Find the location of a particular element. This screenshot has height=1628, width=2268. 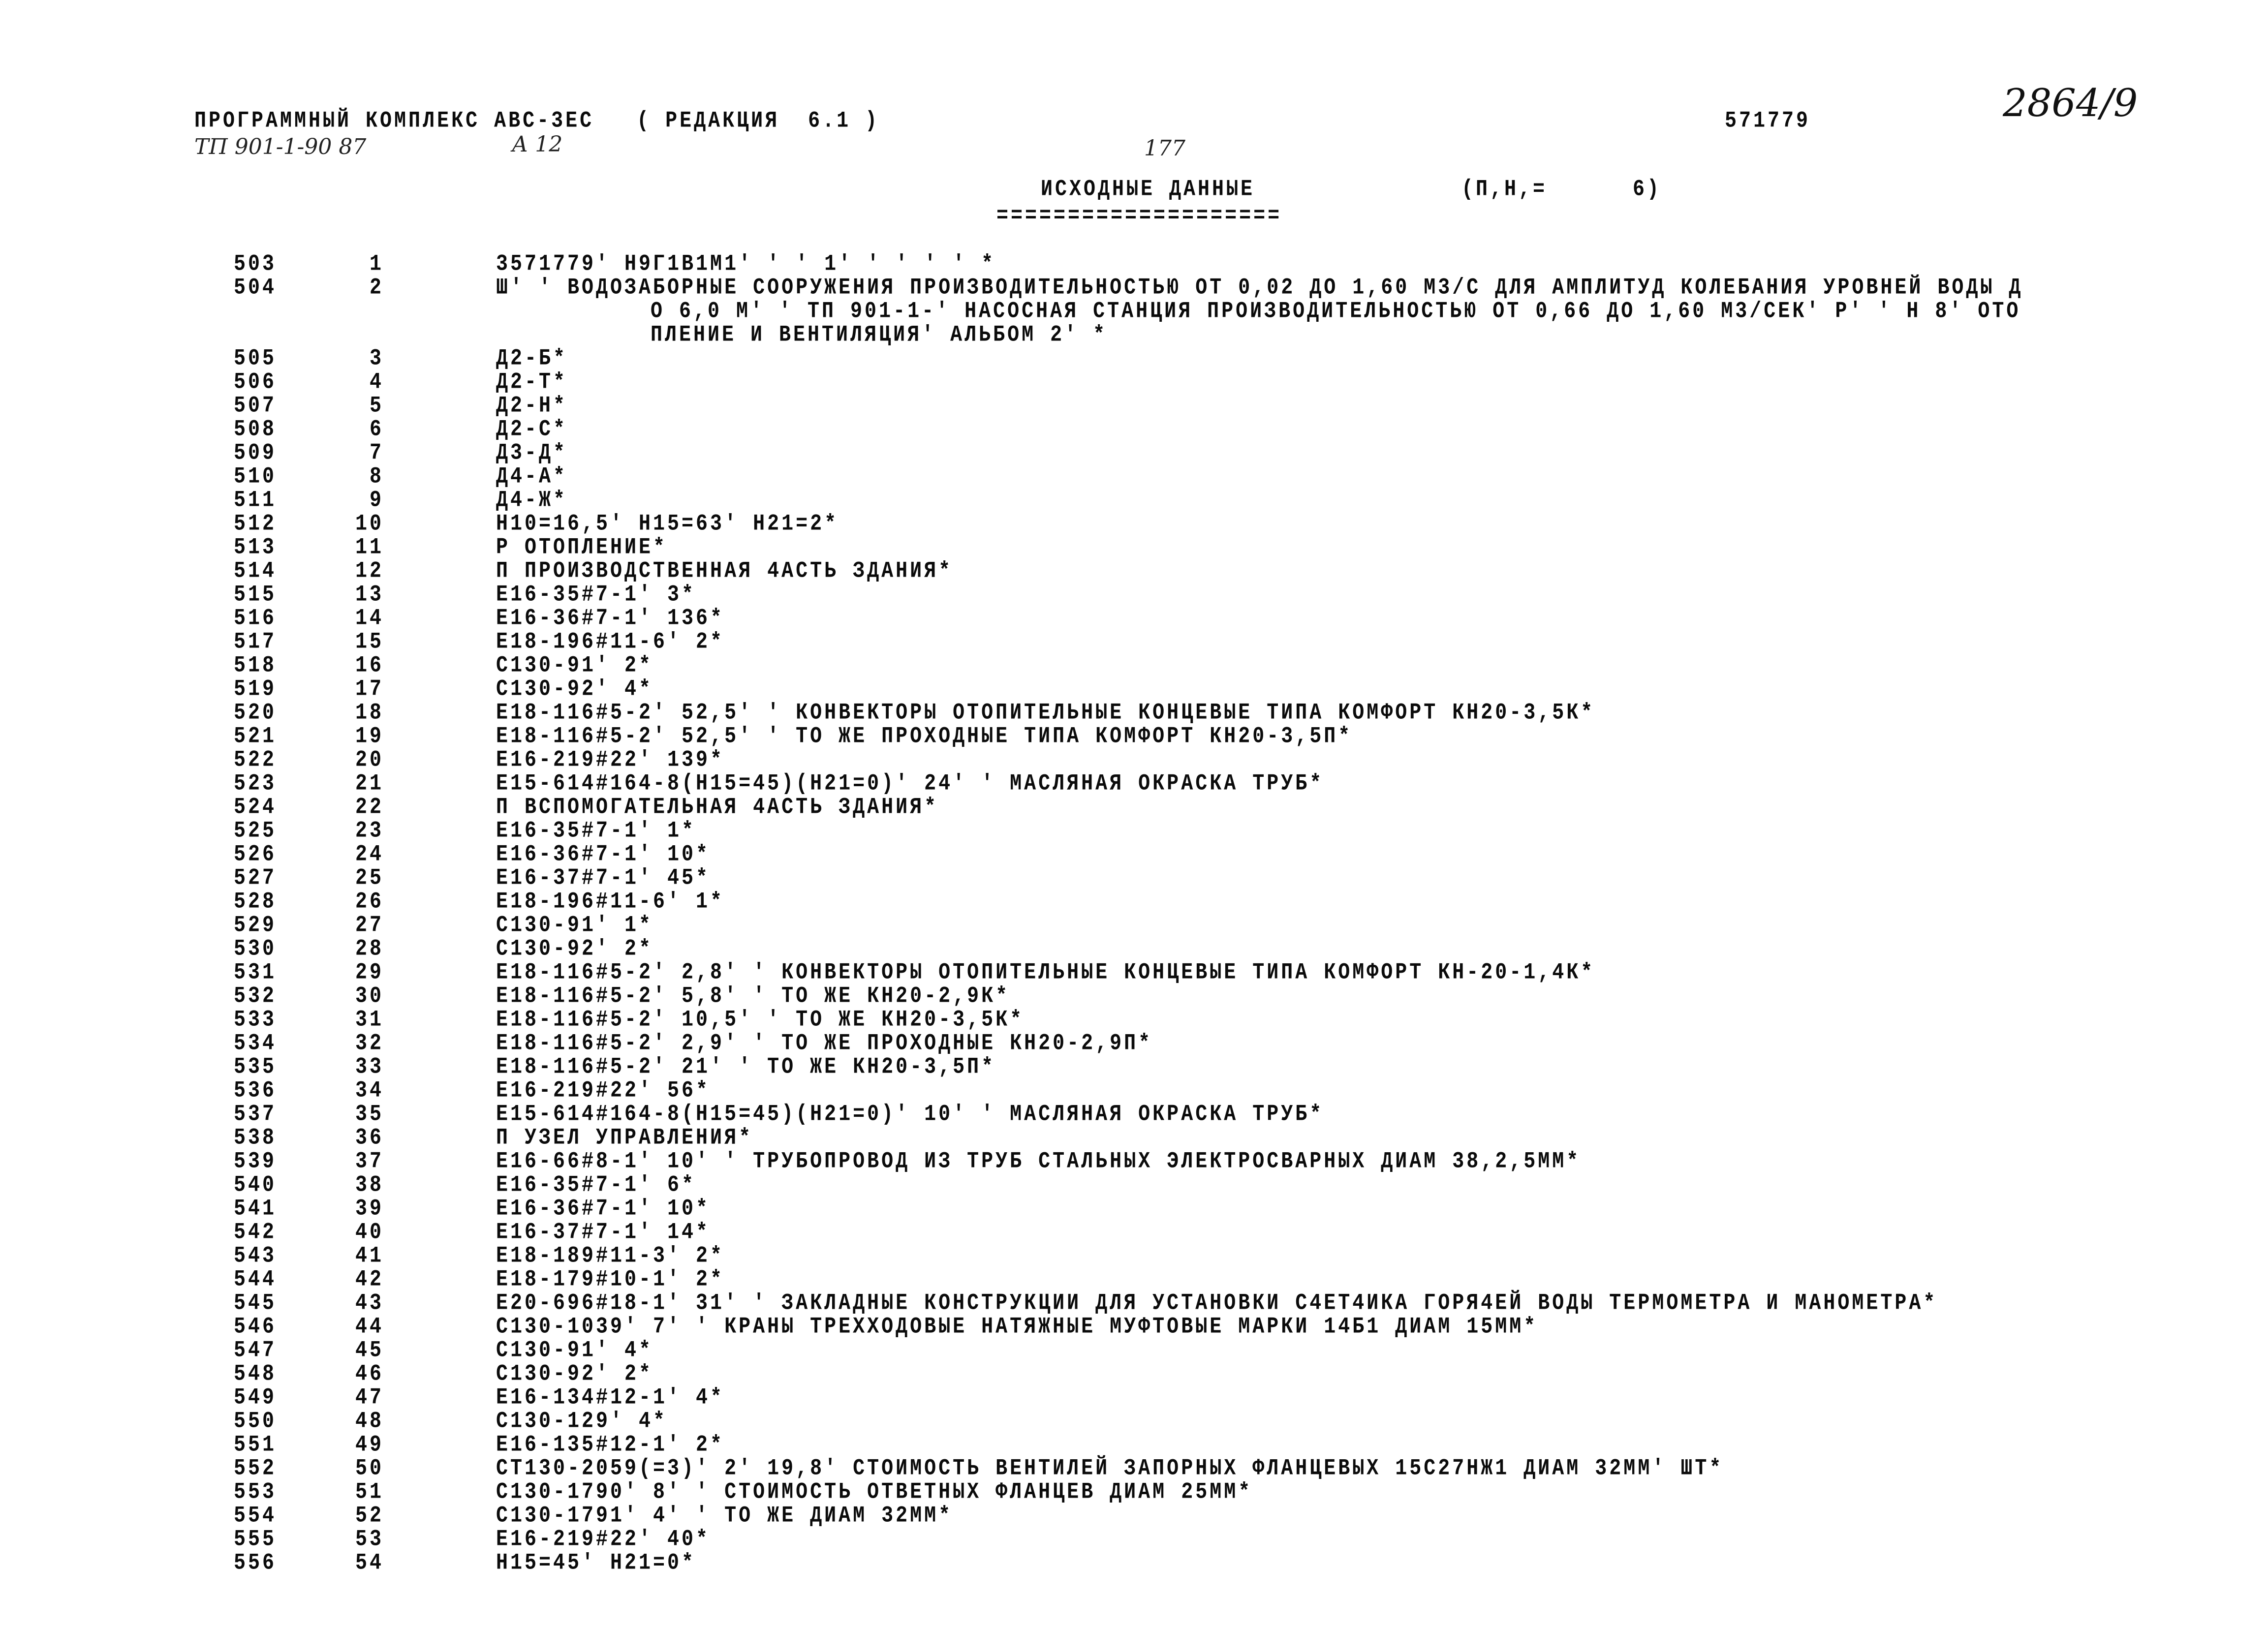

listing-row: 543 41 Е18-189#11-3' 2* is located at coordinates (1134, 1256).